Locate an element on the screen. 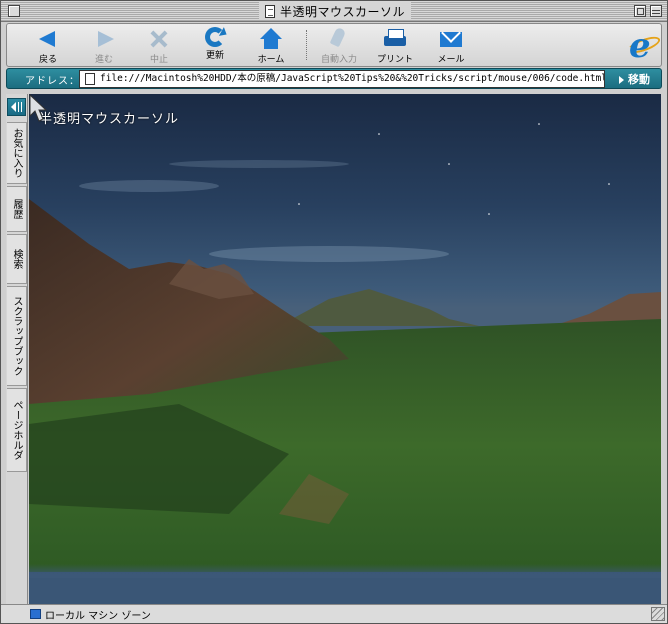  print-button: プリント is located at coordinates (395, 45).